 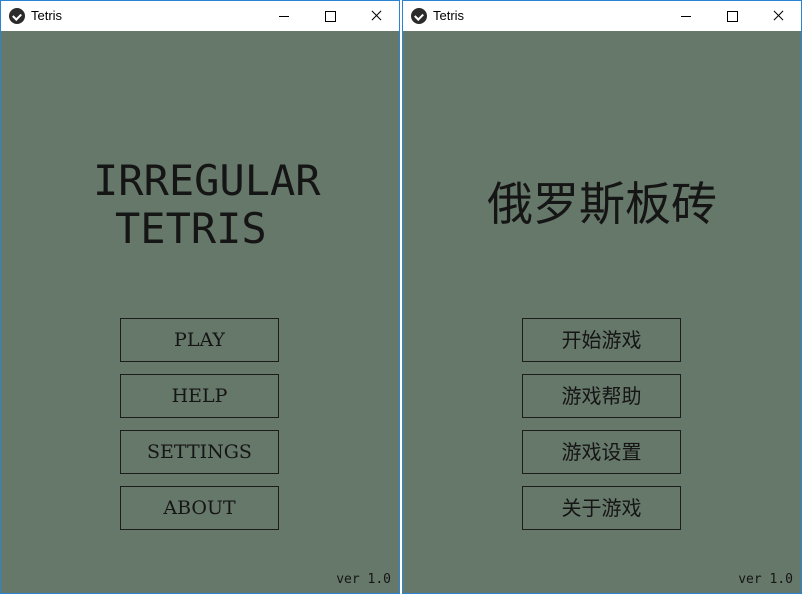 I want to click on about-button: ABOUT, so click(x=199, y=508).